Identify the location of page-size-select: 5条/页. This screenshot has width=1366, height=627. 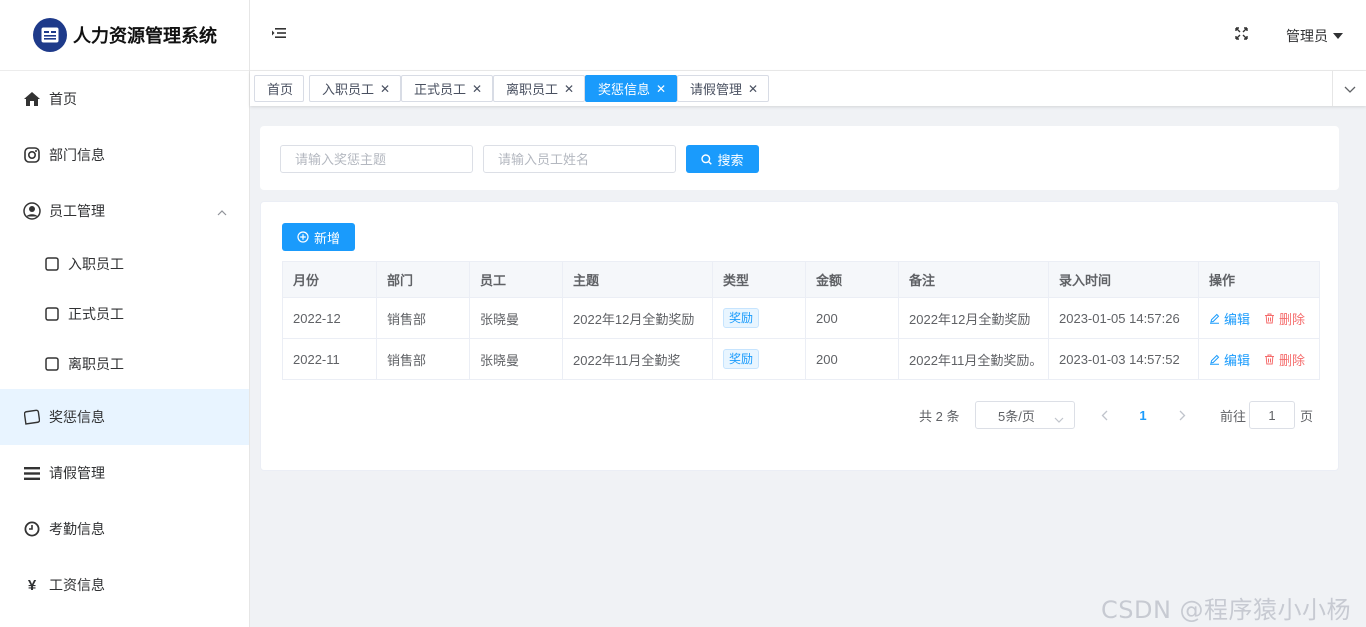
(1025, 415).